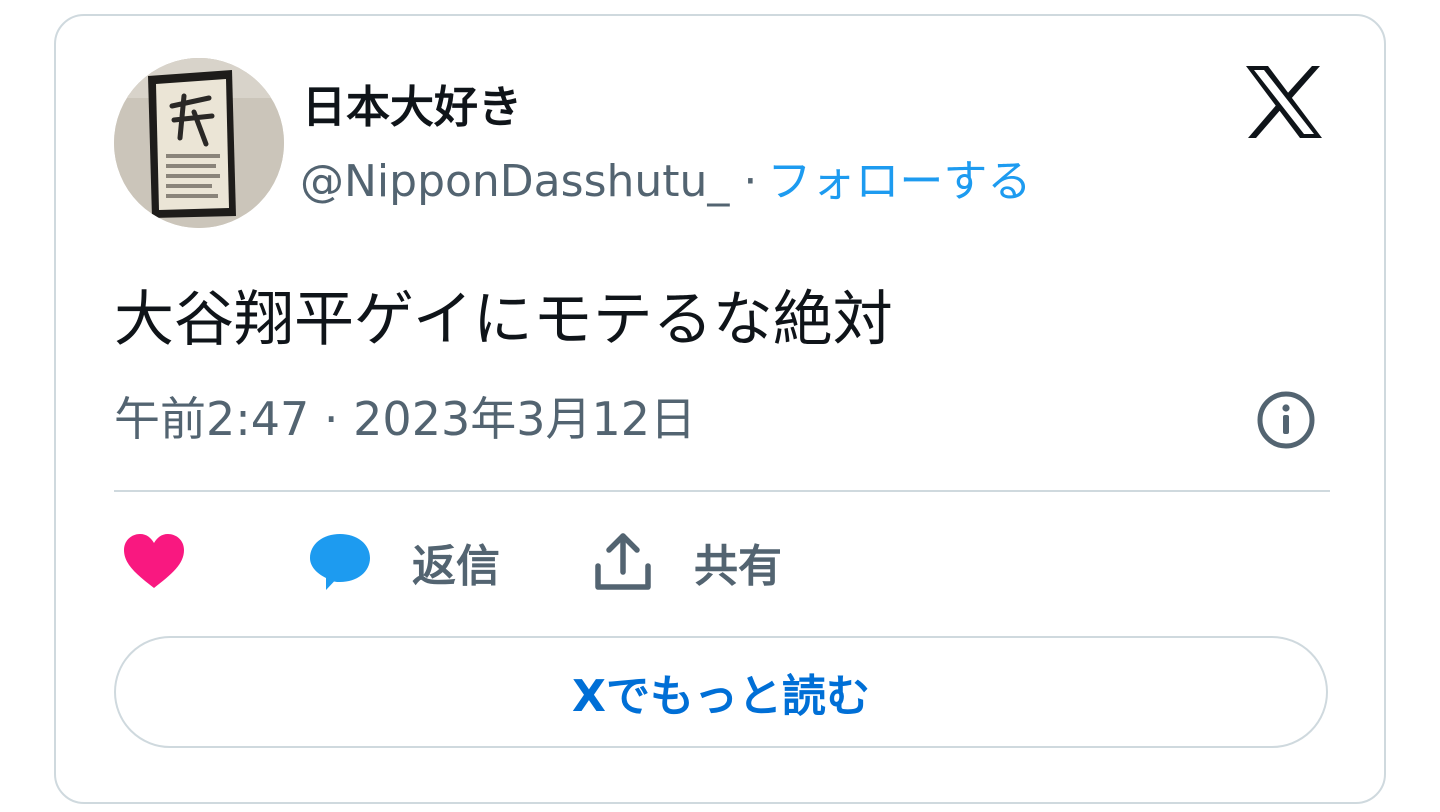 The width and height of the screenshot is (1440, 812). What do you see at coordinates (514, 181) in the screenshot?
I see `author-handle: @NipponDasshutu_` at bounding box center [514, 181].